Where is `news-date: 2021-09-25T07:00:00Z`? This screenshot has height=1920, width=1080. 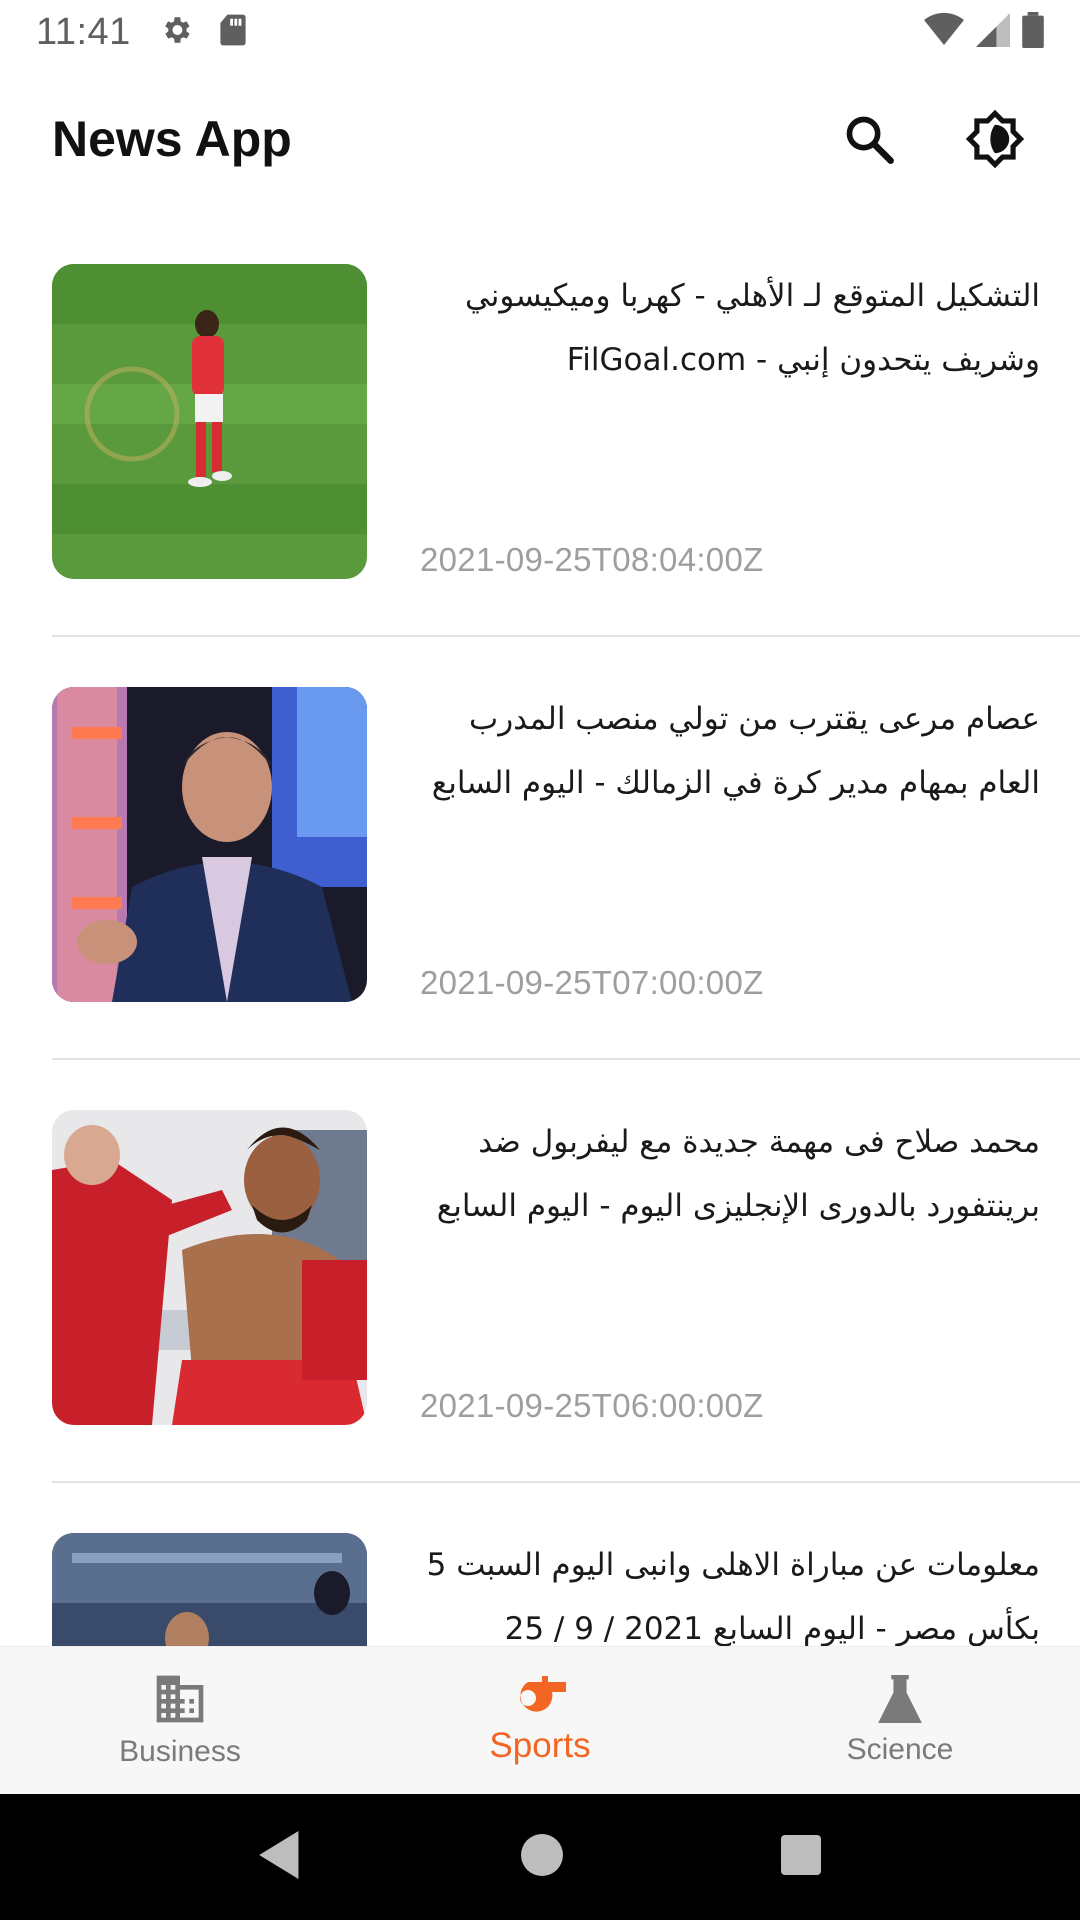
news-date: 2021-09-25T07:00:00Z is located at coordinates (592, 982).